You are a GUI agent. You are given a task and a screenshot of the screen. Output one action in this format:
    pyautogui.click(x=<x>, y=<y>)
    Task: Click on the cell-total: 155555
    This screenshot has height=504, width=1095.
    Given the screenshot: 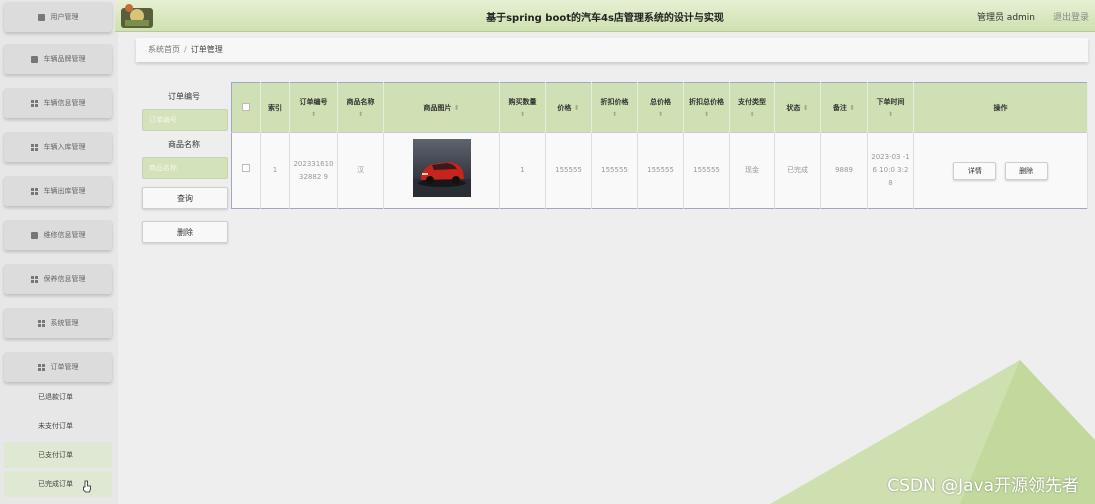 What is the action you would take?
    pyautogui.click(x=660, y=170)
    